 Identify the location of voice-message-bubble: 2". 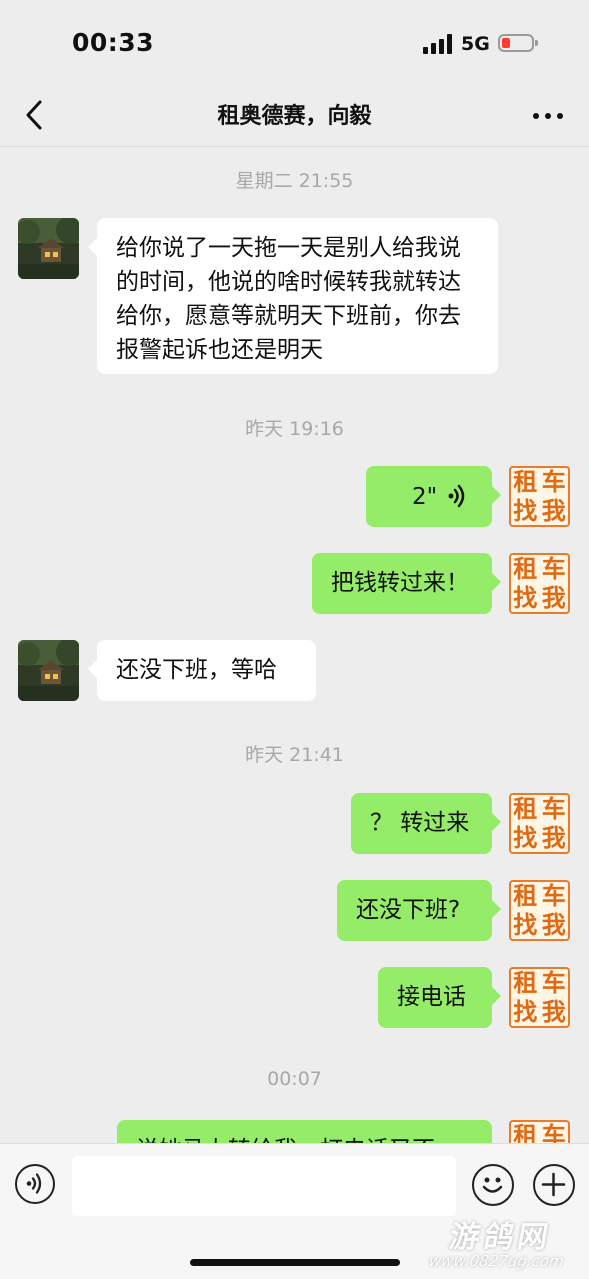
(433, 496).